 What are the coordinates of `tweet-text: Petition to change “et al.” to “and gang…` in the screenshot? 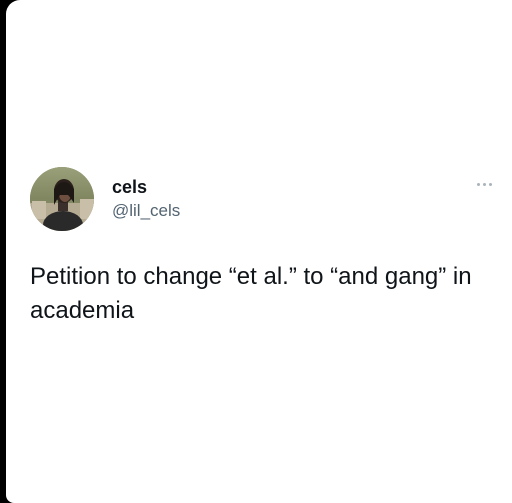 It's located at (251, 293).